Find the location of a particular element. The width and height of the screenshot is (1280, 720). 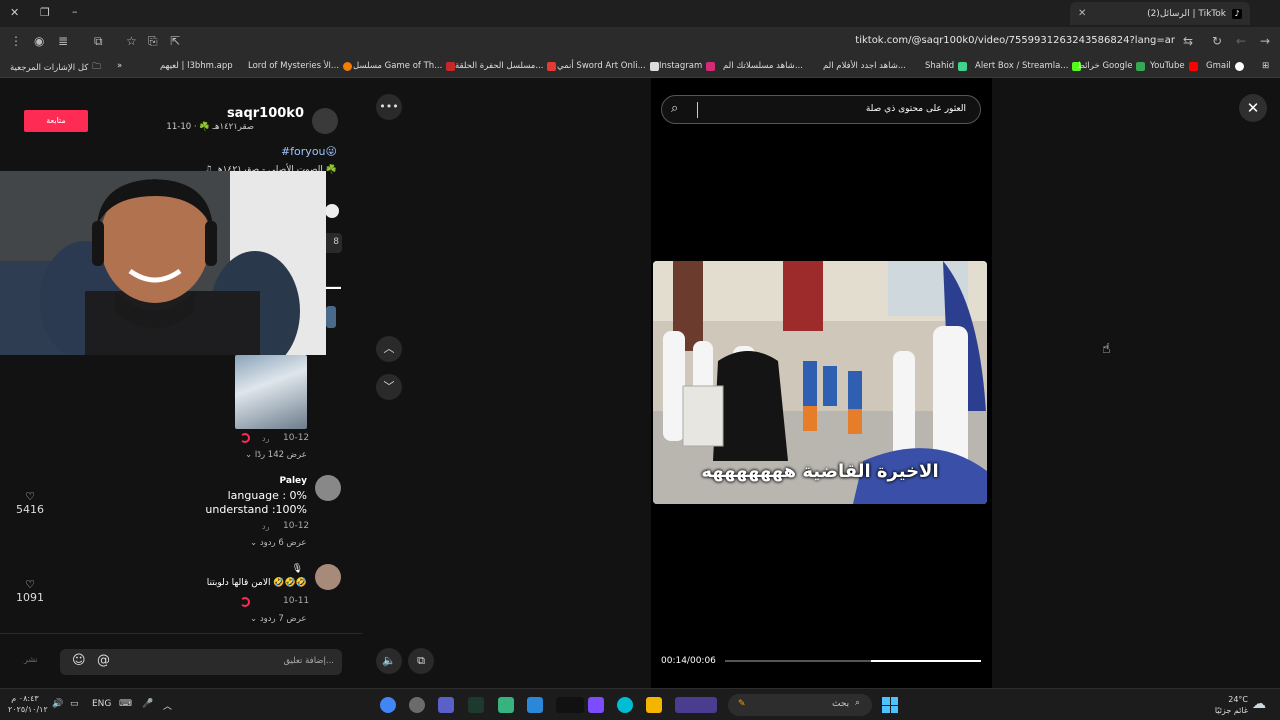

tab-search-icon: ≣ is located at coordinates (63, 41).